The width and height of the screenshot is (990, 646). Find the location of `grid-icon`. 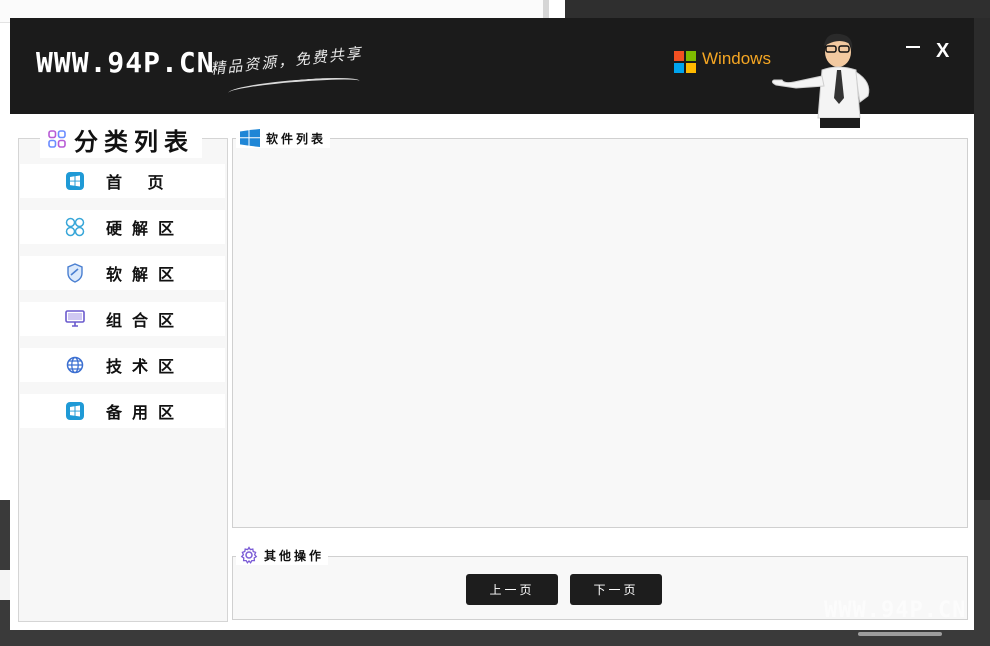

grid-icon is located at coordinates (75, 227).